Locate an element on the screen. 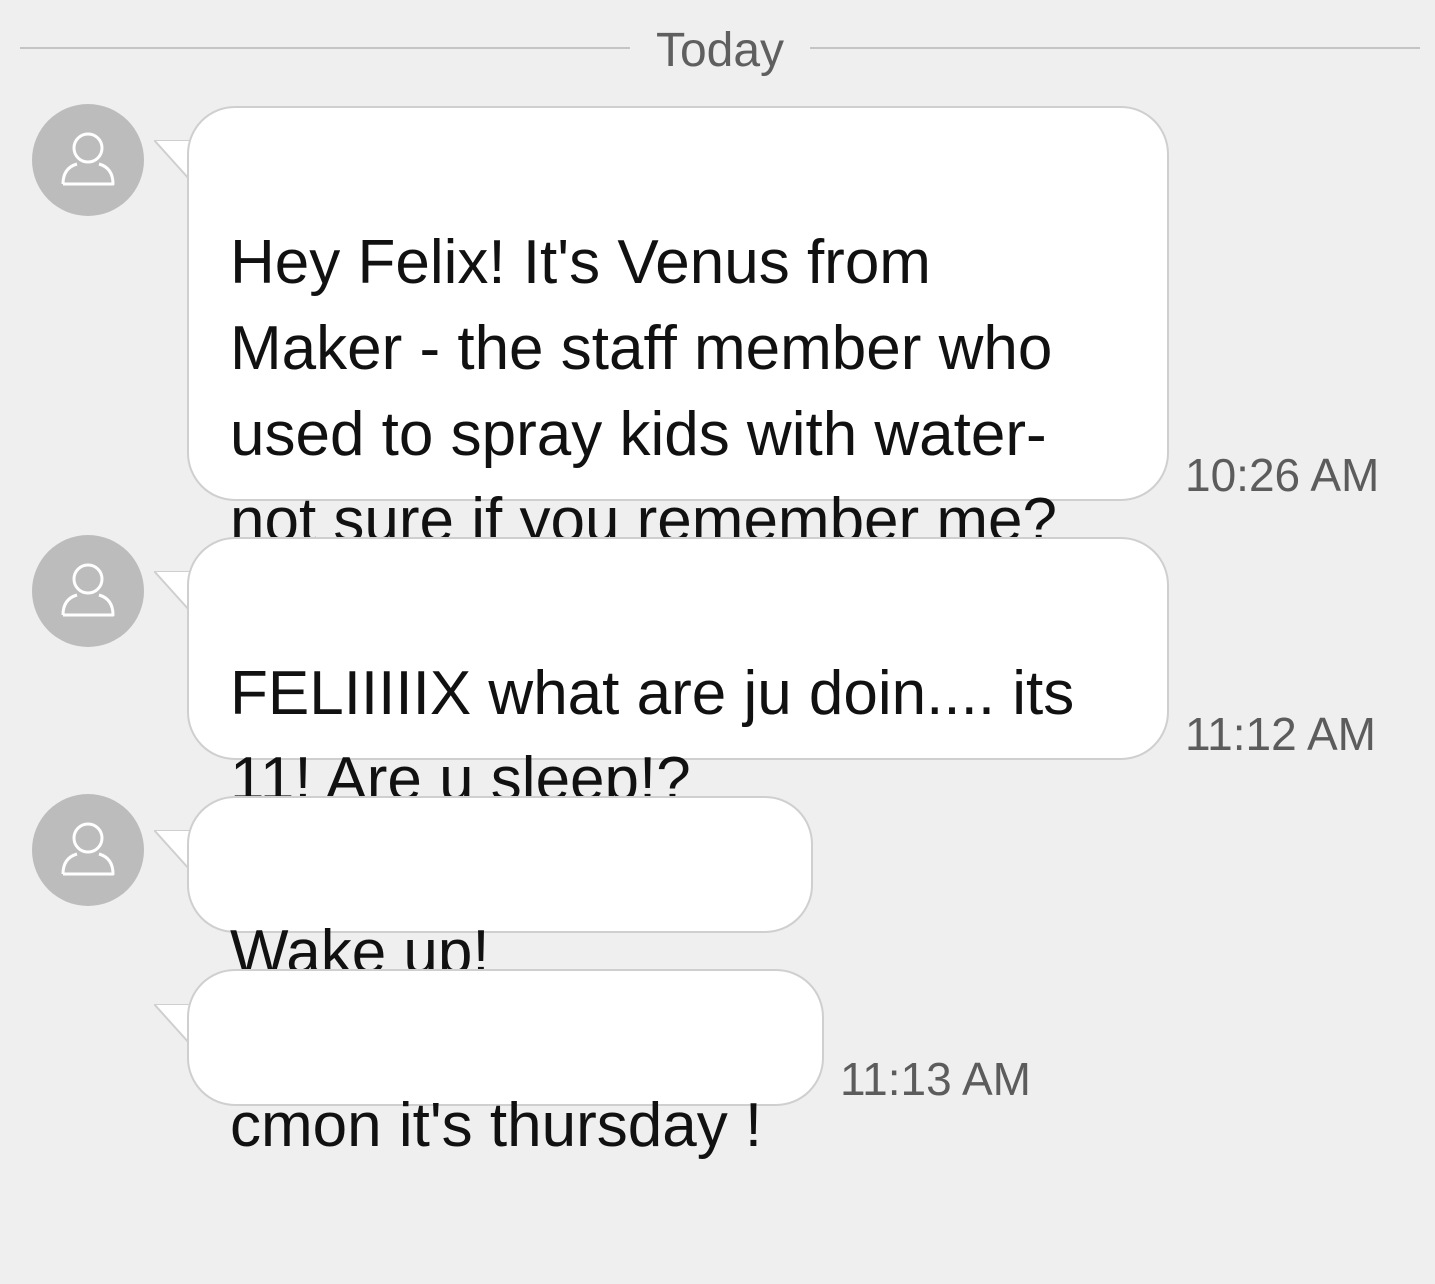 This screenshot has height=1284, width=1435. message-timestamp: 11:12 AM is located at coordinates (1280, 734).